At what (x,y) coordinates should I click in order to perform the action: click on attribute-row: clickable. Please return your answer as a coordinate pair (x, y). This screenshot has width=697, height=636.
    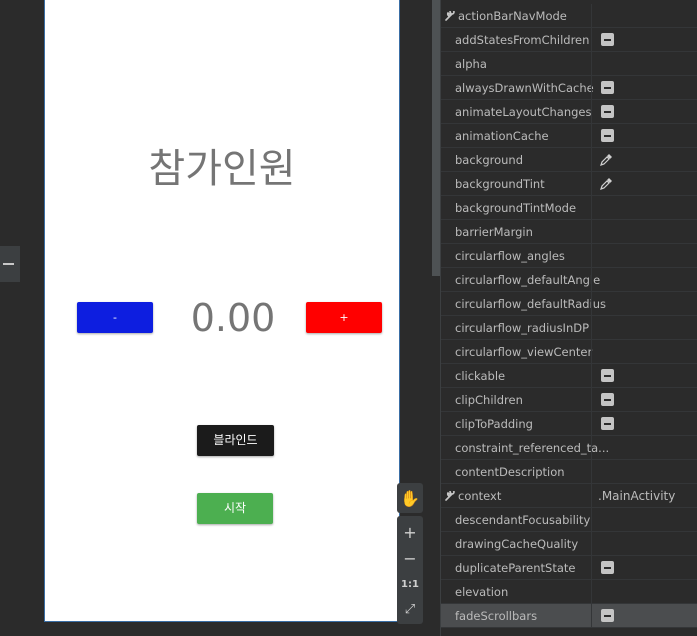
    Looking at the image, I should click on (569, 376).